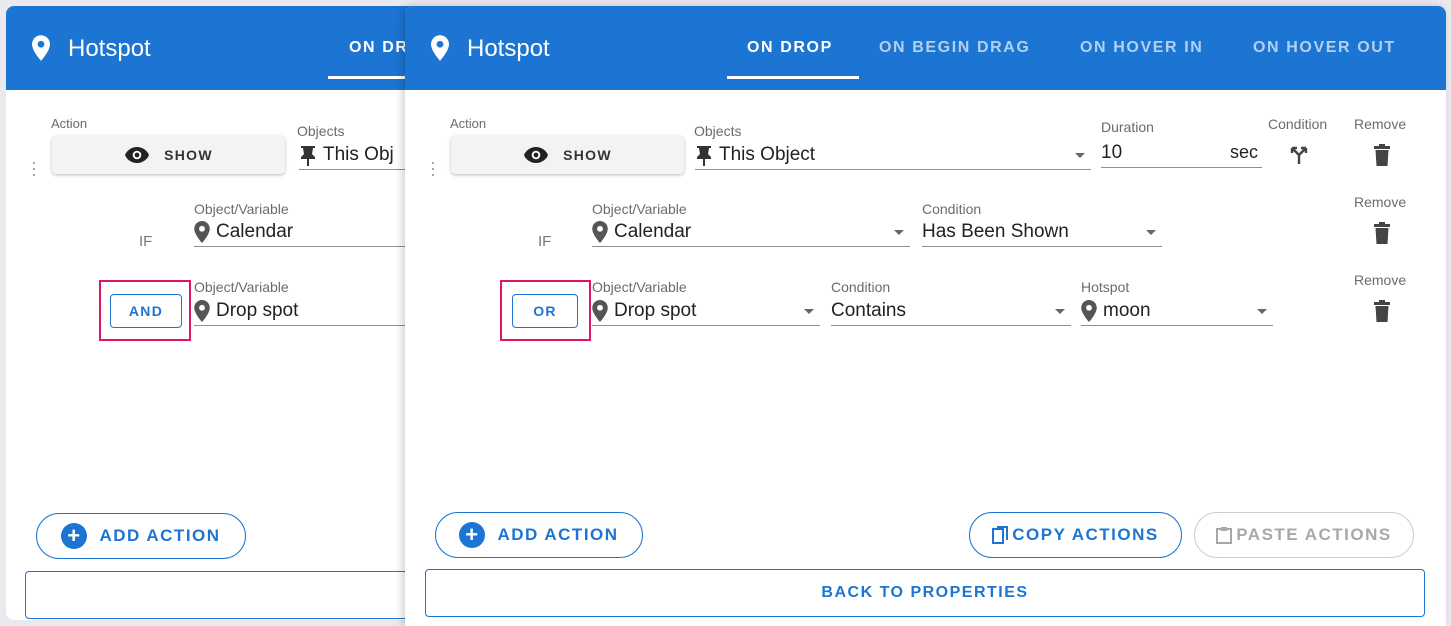 The image size is (1451, 626). What do you see at coordinates (925, 593) in the screenshot?
I see `back-to-properties-button: BACK TO PROPERTIES` at bounding box center [925, 593].